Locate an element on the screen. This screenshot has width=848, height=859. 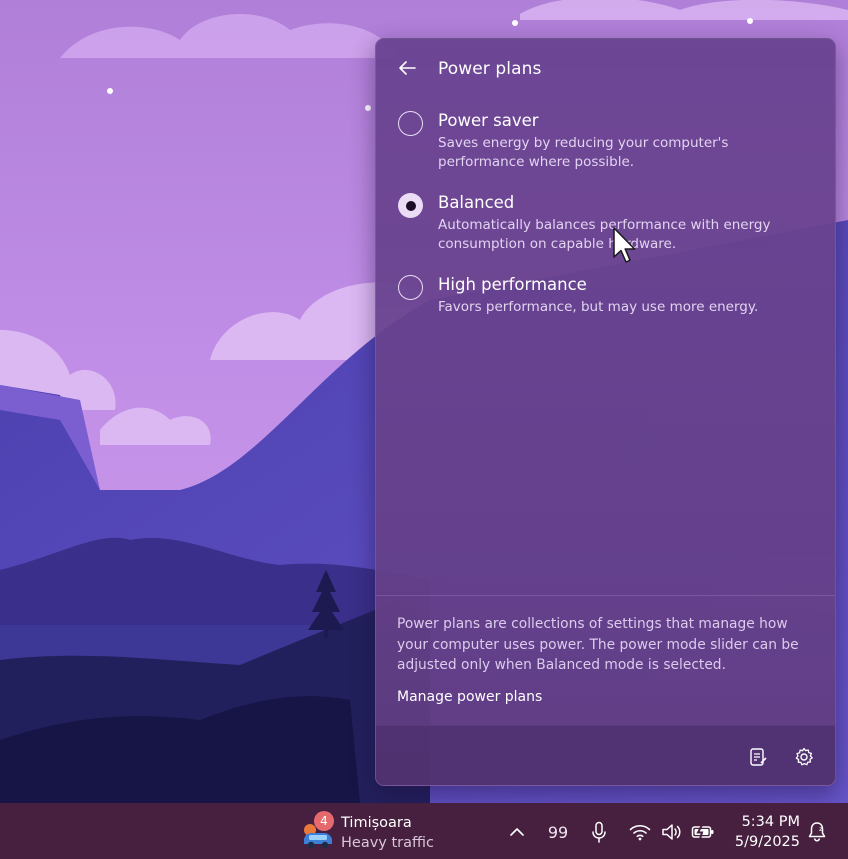
radio-balanced is located at coordinates (410, 205).